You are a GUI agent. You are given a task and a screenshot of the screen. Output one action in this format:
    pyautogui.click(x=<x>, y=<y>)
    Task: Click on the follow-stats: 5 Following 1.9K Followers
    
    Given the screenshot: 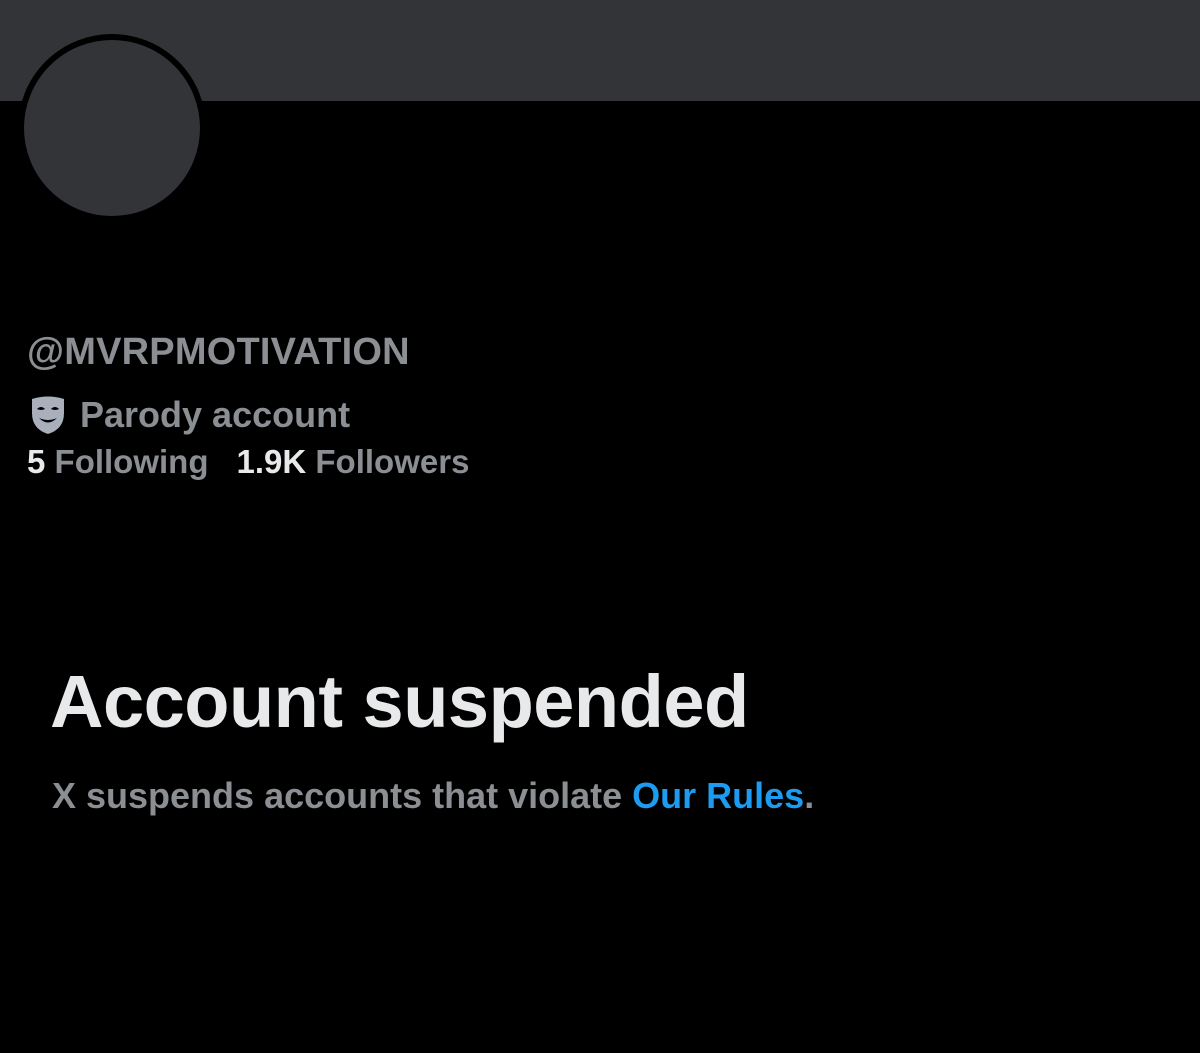 What is the action you would take?
    pyautogui.click(x=248, y=462)
    